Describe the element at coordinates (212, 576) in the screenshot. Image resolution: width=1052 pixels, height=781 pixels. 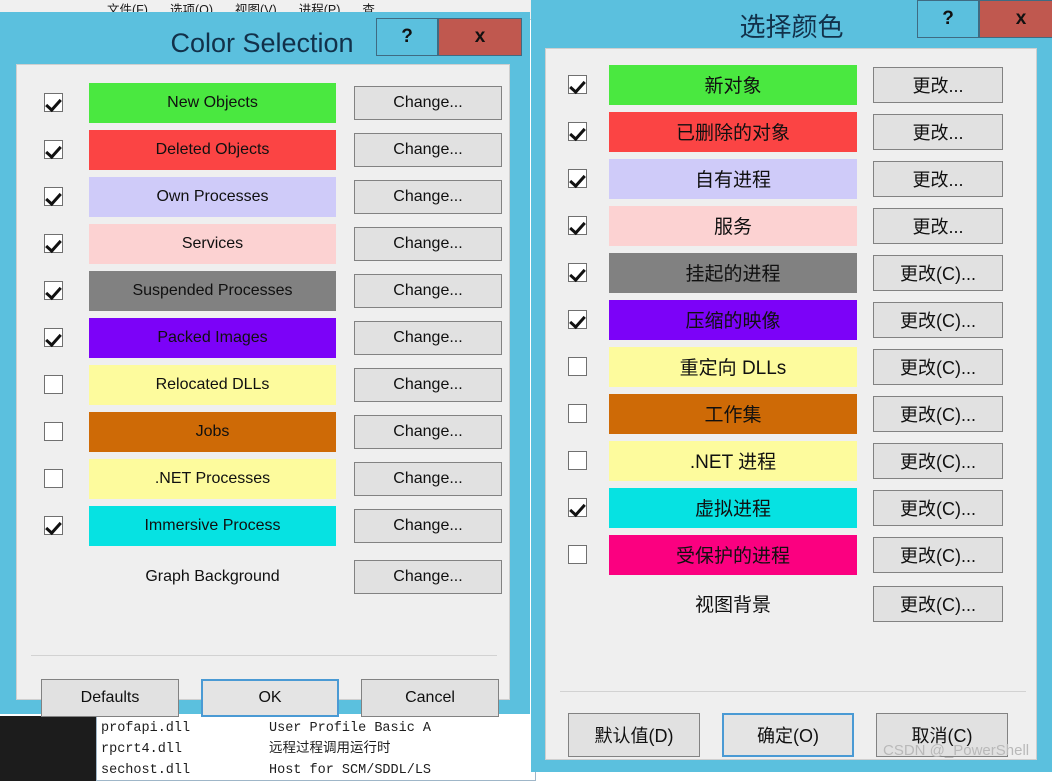
I see `graph-background-label: Graph Background` at that location.